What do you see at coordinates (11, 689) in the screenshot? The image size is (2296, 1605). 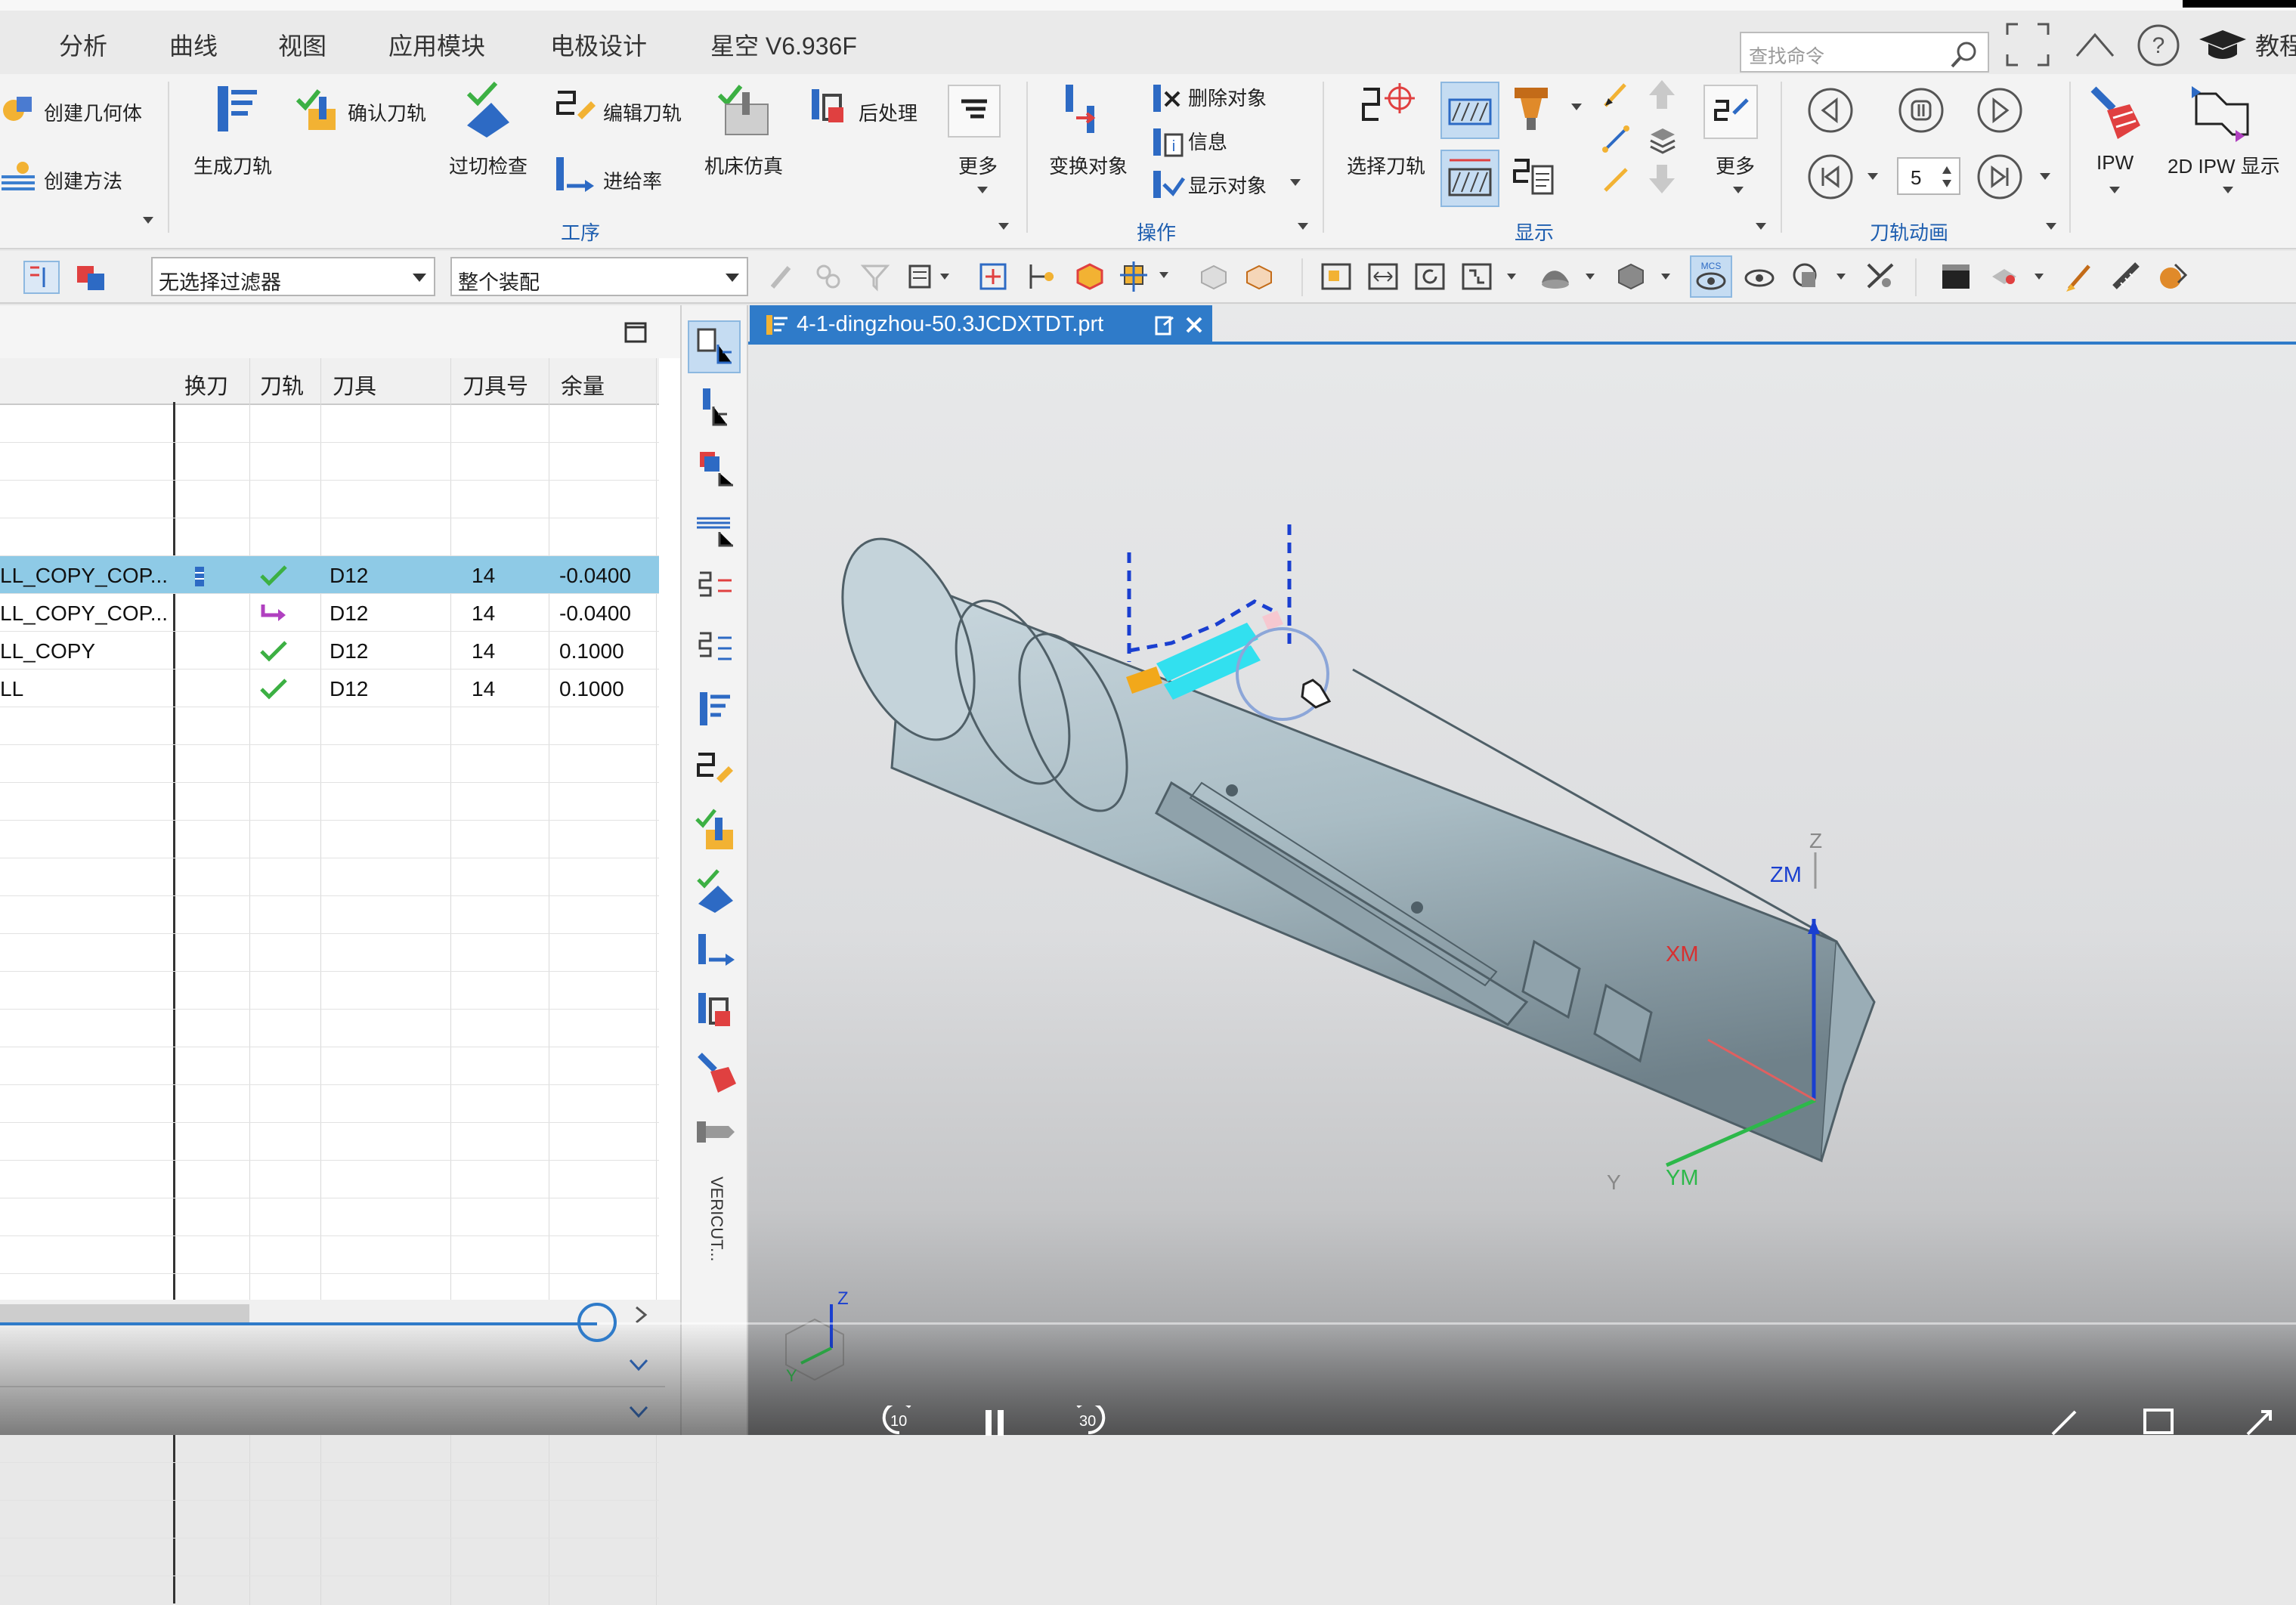 I see `operation-name: LL` at bounding box center [11, 689].